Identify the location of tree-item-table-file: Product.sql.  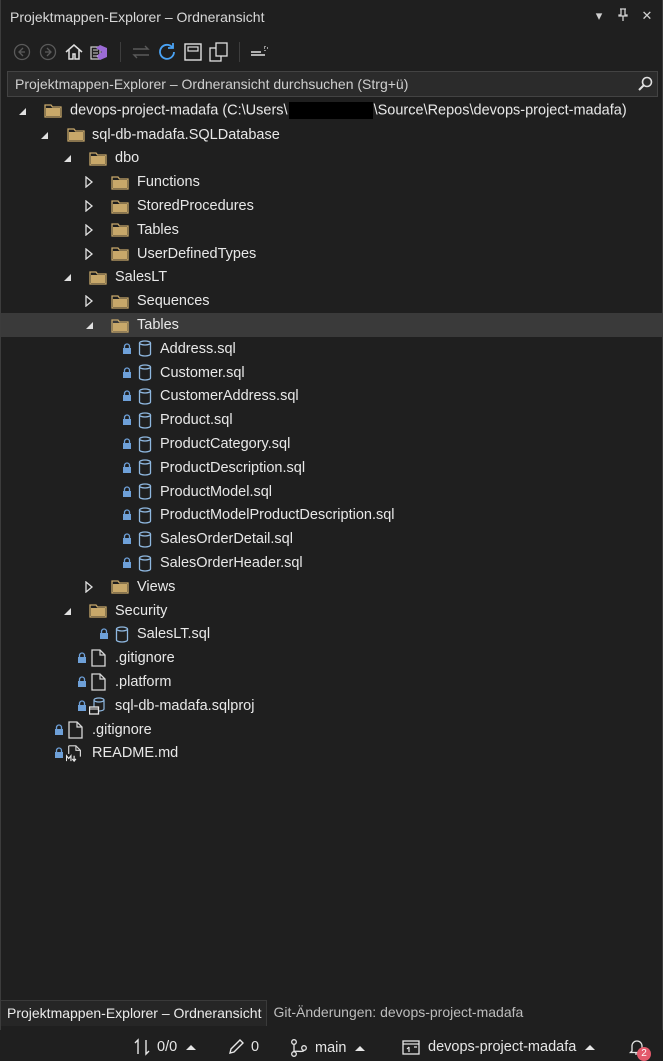
(331, 420).